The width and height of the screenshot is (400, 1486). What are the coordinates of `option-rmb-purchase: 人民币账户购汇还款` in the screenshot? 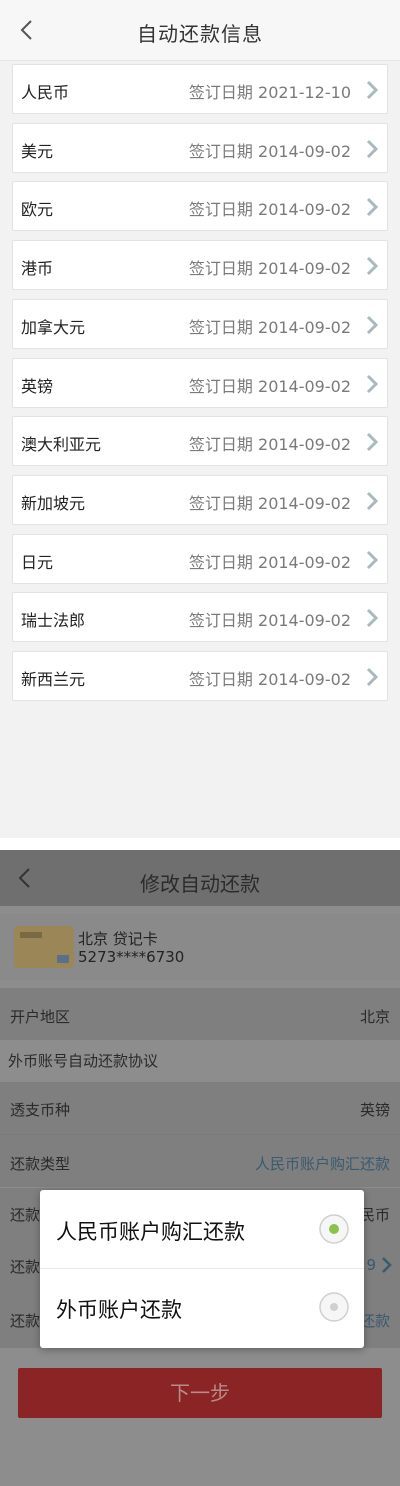 It's located at (202, 1230).